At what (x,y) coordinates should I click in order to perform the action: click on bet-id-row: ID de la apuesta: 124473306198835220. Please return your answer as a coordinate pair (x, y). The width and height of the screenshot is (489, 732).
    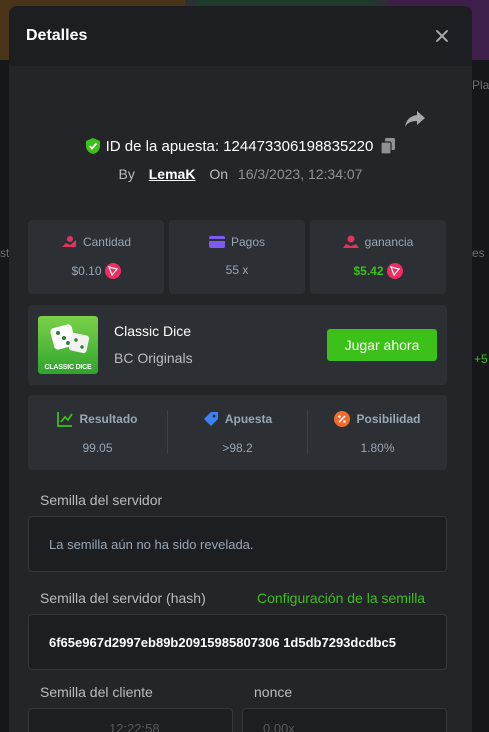
    Looking at the image, I should click on (240, 146).